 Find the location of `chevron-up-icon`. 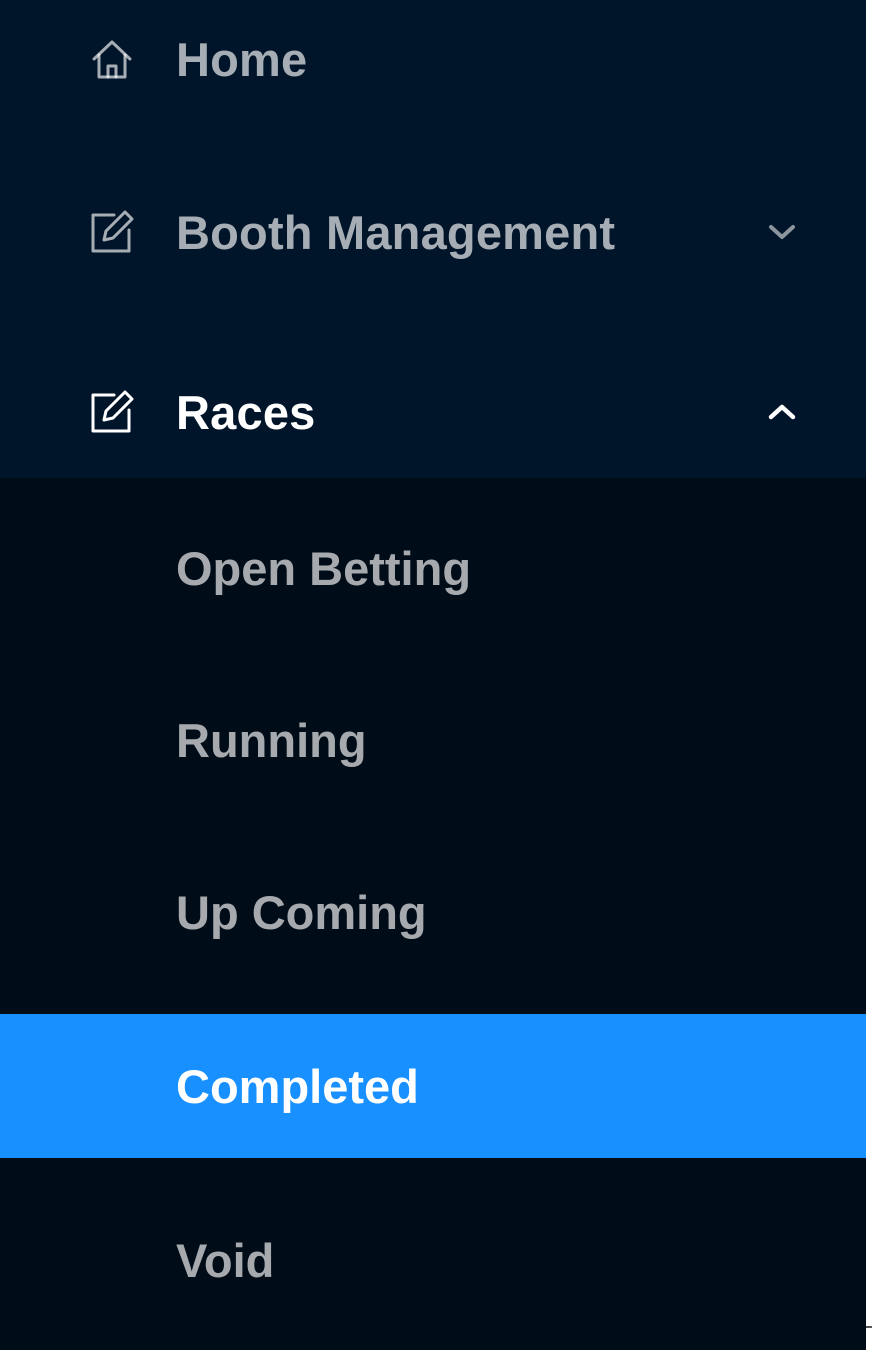

chevron-up-icon is located at coordinates (782, 412).